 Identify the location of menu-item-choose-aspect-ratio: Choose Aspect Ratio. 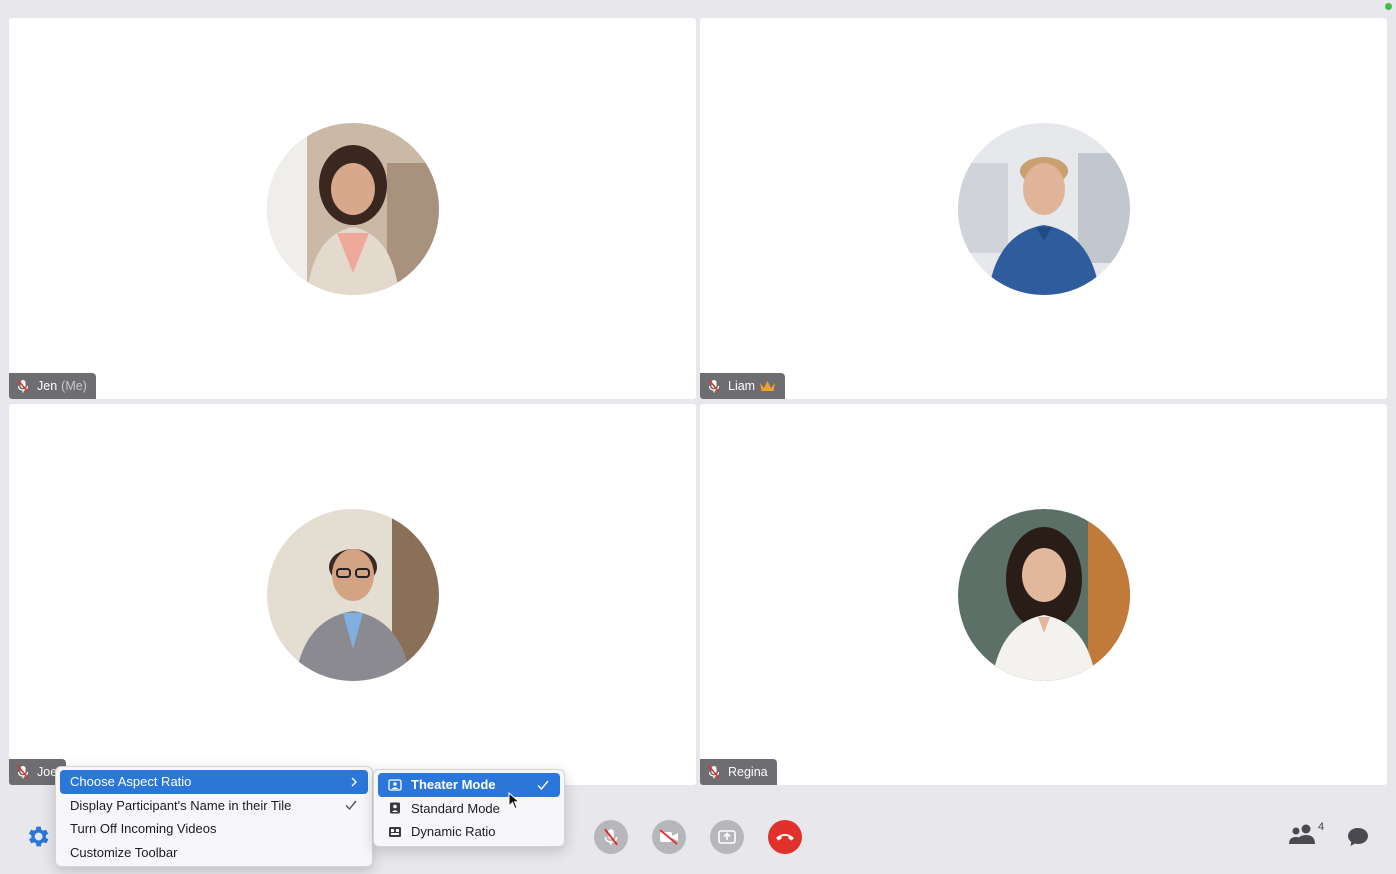
(214, 782).